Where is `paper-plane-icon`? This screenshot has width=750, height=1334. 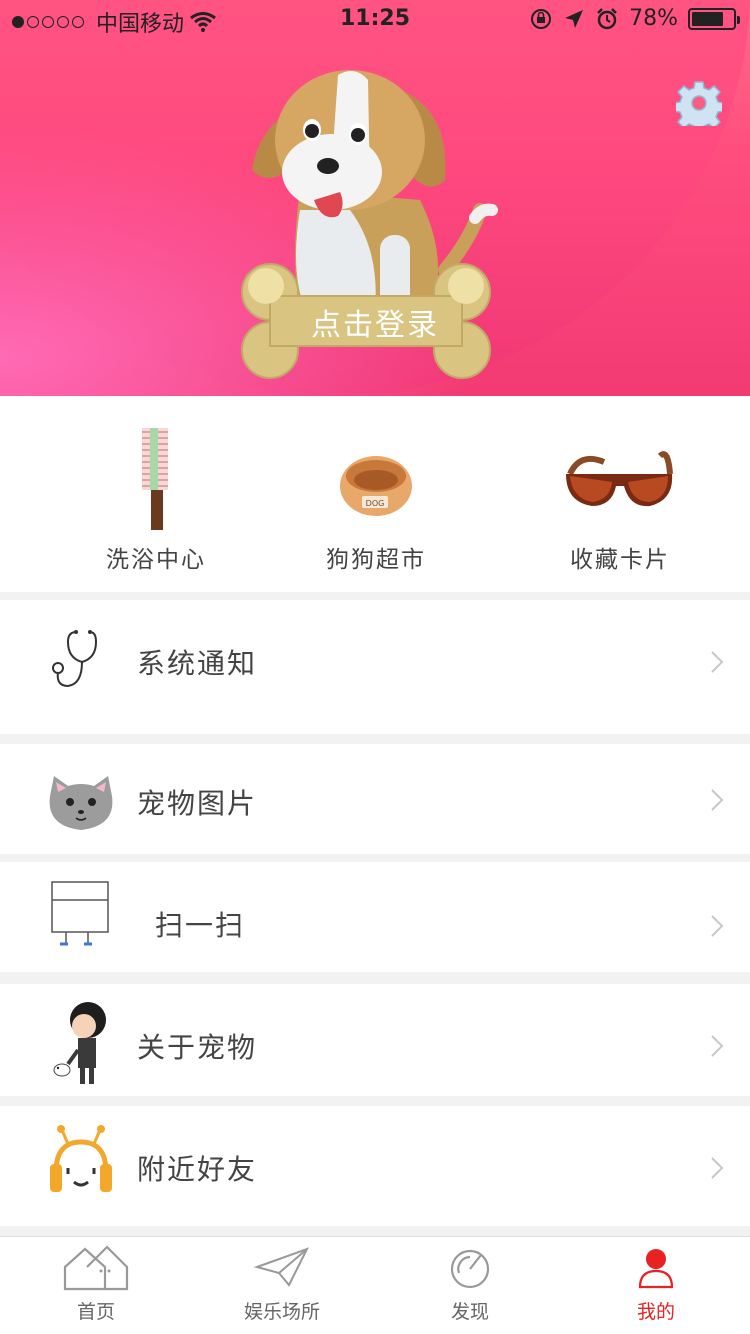 paper-plane-icon is located at coordinates (281, 1267).